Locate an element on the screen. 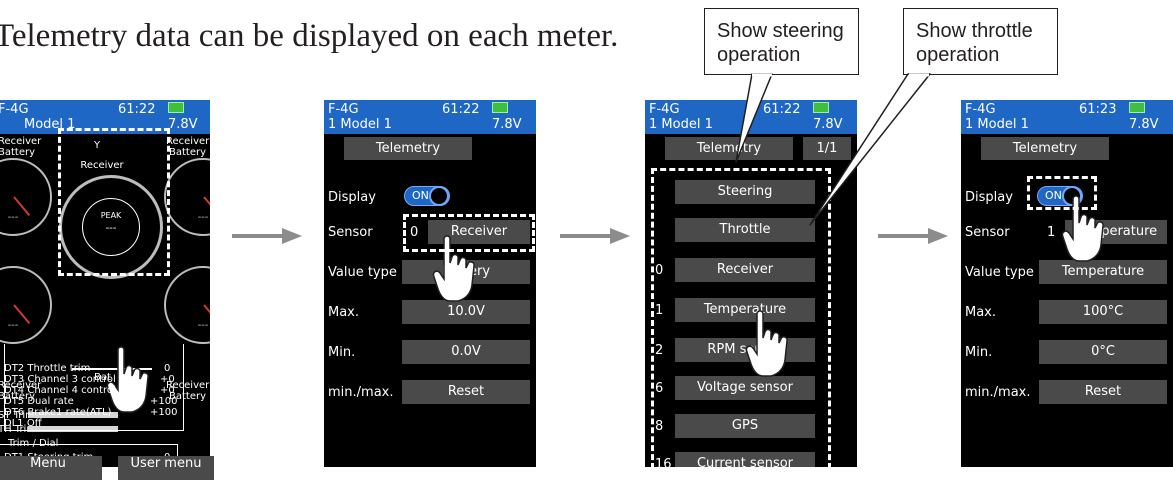 This screenshot has width=1173, height=480. callout-throttle: Show throttle operation is located at coordinates (980, 41).